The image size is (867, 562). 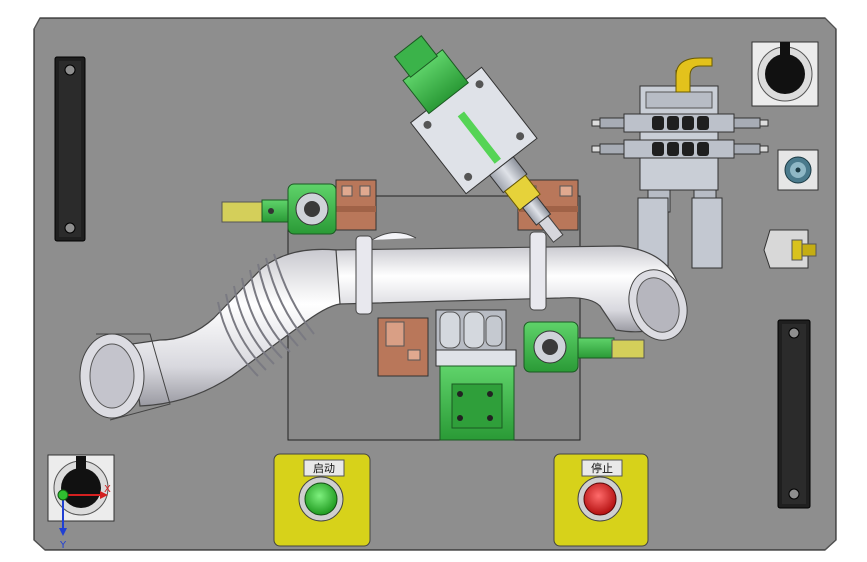 I want to click on start-button-label: 启动, so click(x=324, y=468).